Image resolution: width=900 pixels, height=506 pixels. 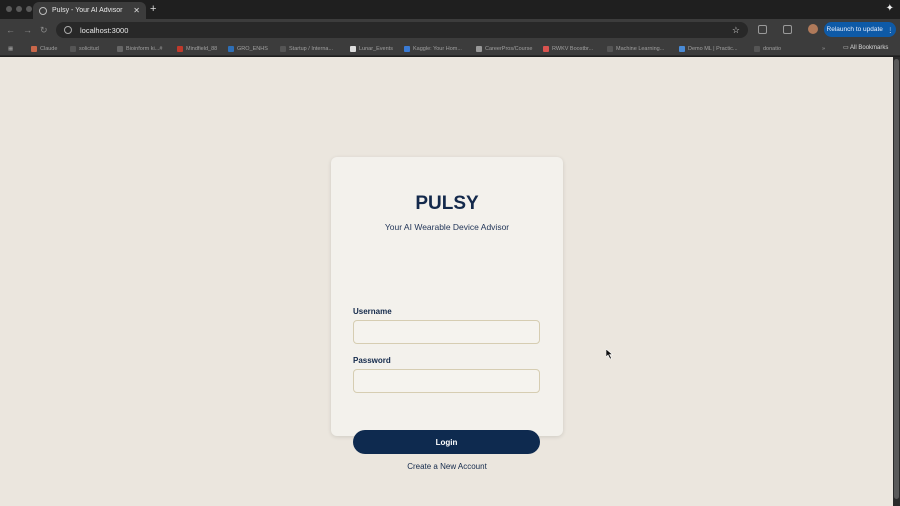 What do you see at coordinates (200, 49) in the screenshot?
I see `bookmark-item: Mindfield_88` at bounding box center [200, 49].